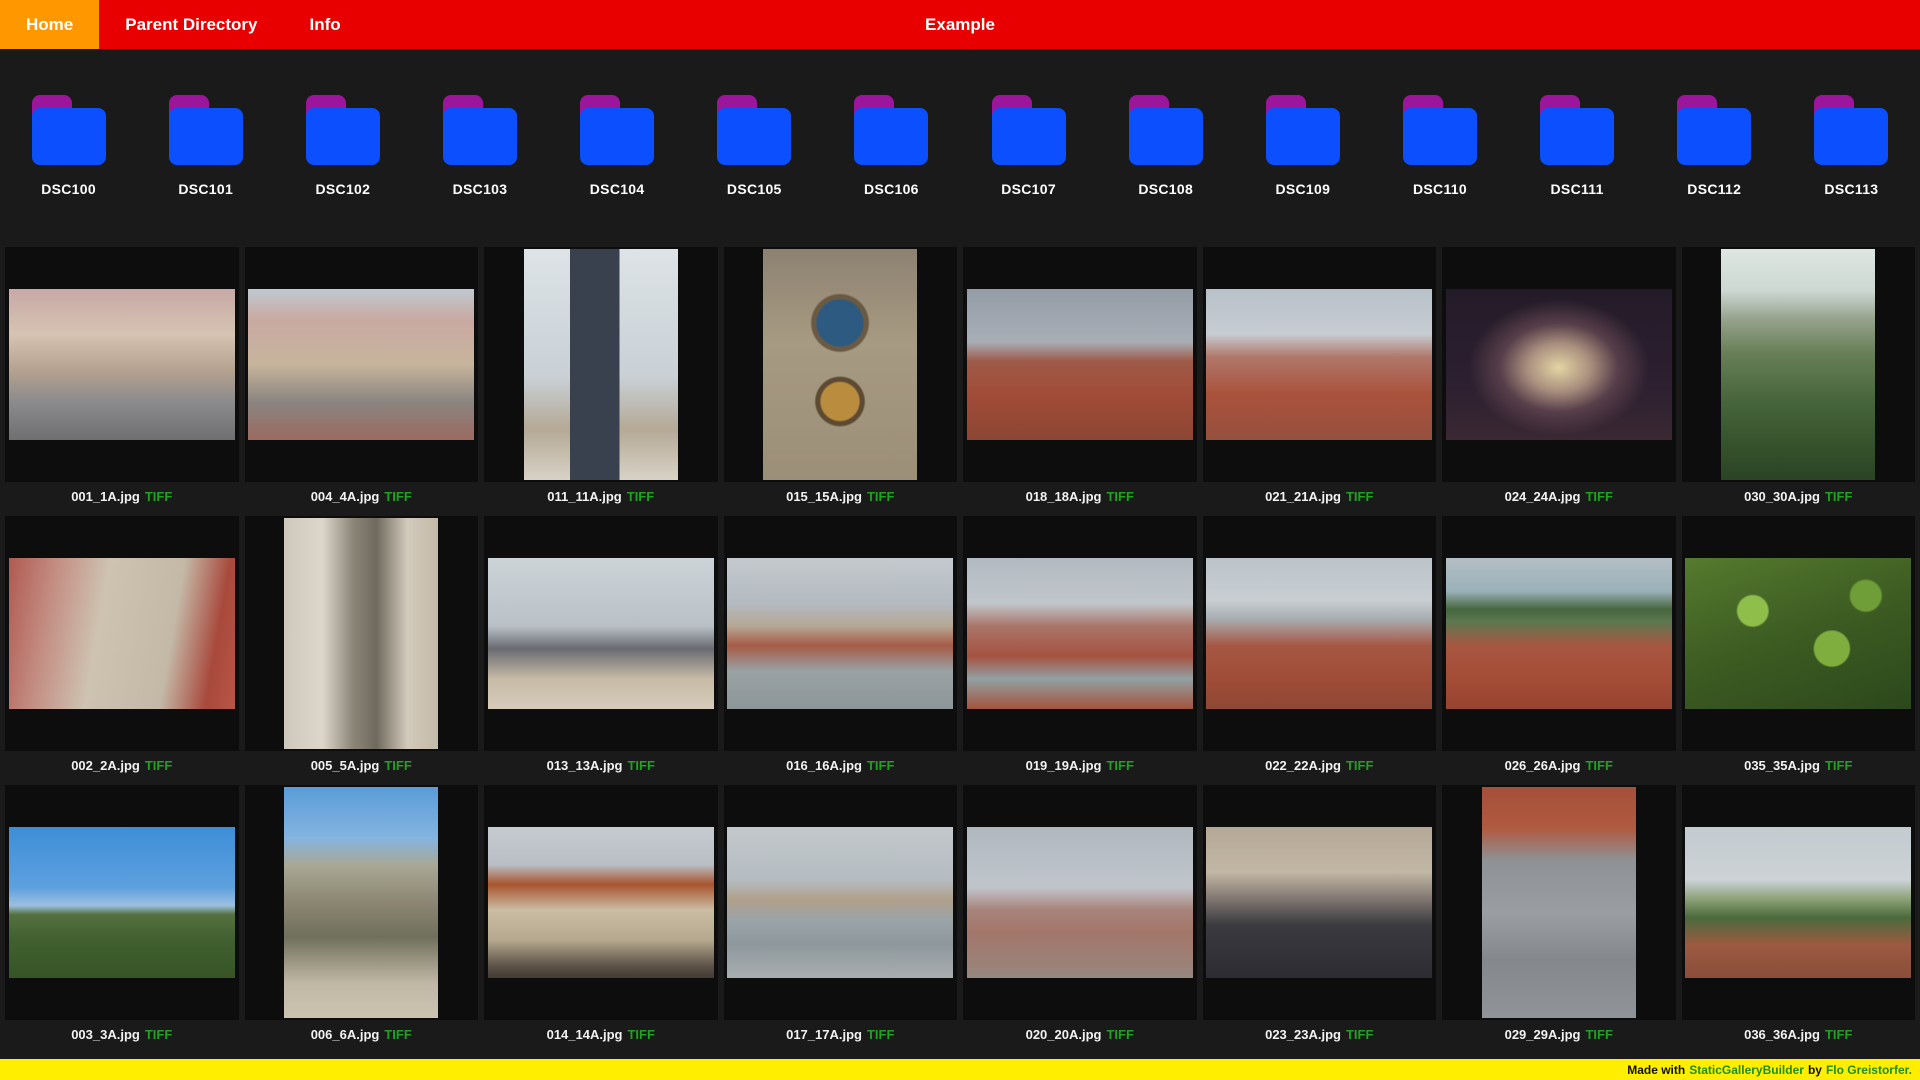  I want to click on folder-item: DSC103, so click(479, 146).